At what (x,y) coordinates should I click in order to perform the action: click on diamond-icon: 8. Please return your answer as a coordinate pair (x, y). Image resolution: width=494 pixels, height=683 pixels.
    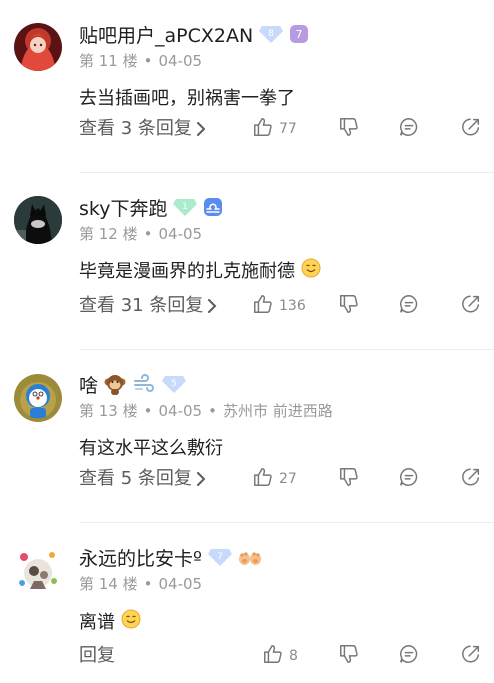
    Looking at the image, I should click on (271, 34).